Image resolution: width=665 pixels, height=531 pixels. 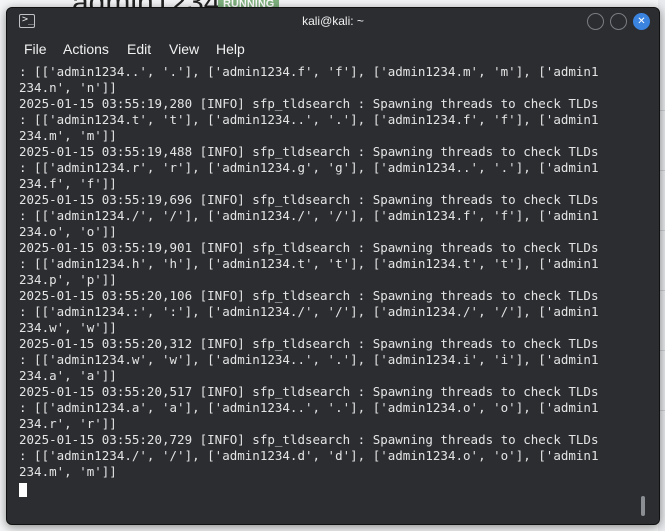 What do you see at coordinates (68, 375) in the screenshot?
I see `console-line: 234.a', 'a']]` at bounding box center [68, 375].